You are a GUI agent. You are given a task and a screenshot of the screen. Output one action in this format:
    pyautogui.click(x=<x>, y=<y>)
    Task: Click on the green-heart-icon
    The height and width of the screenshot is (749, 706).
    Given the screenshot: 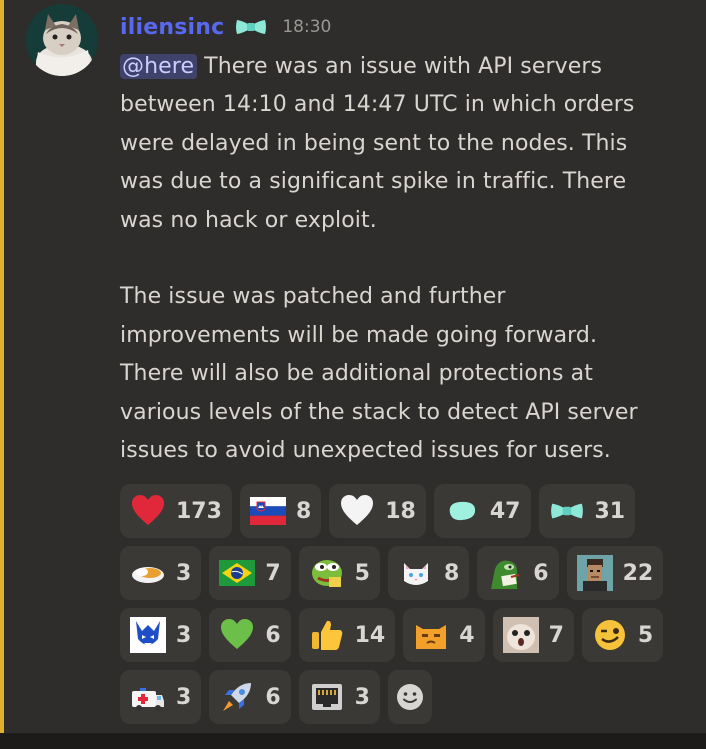 What is the action you would take?
    pyautogui.click(x=237, y=635)
    